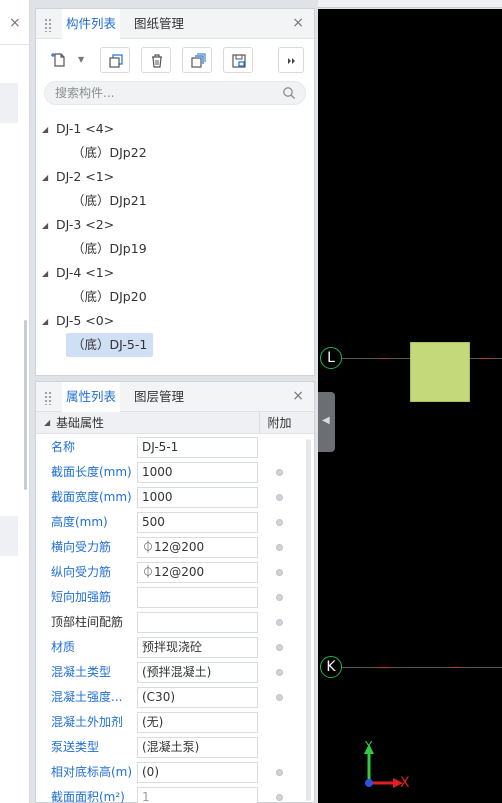  I want to click on property-label: 泵送类型, so click(75, 747).